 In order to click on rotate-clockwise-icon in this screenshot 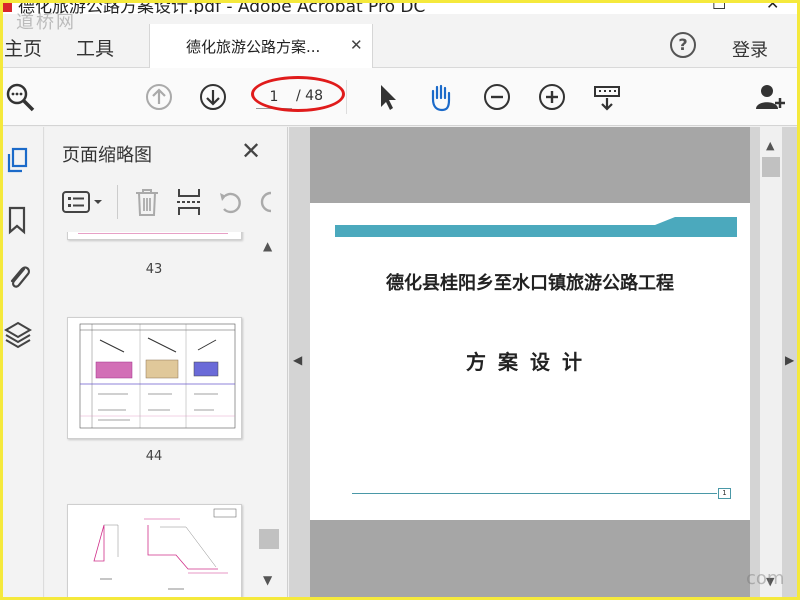, I will do `click(267, 202)`.